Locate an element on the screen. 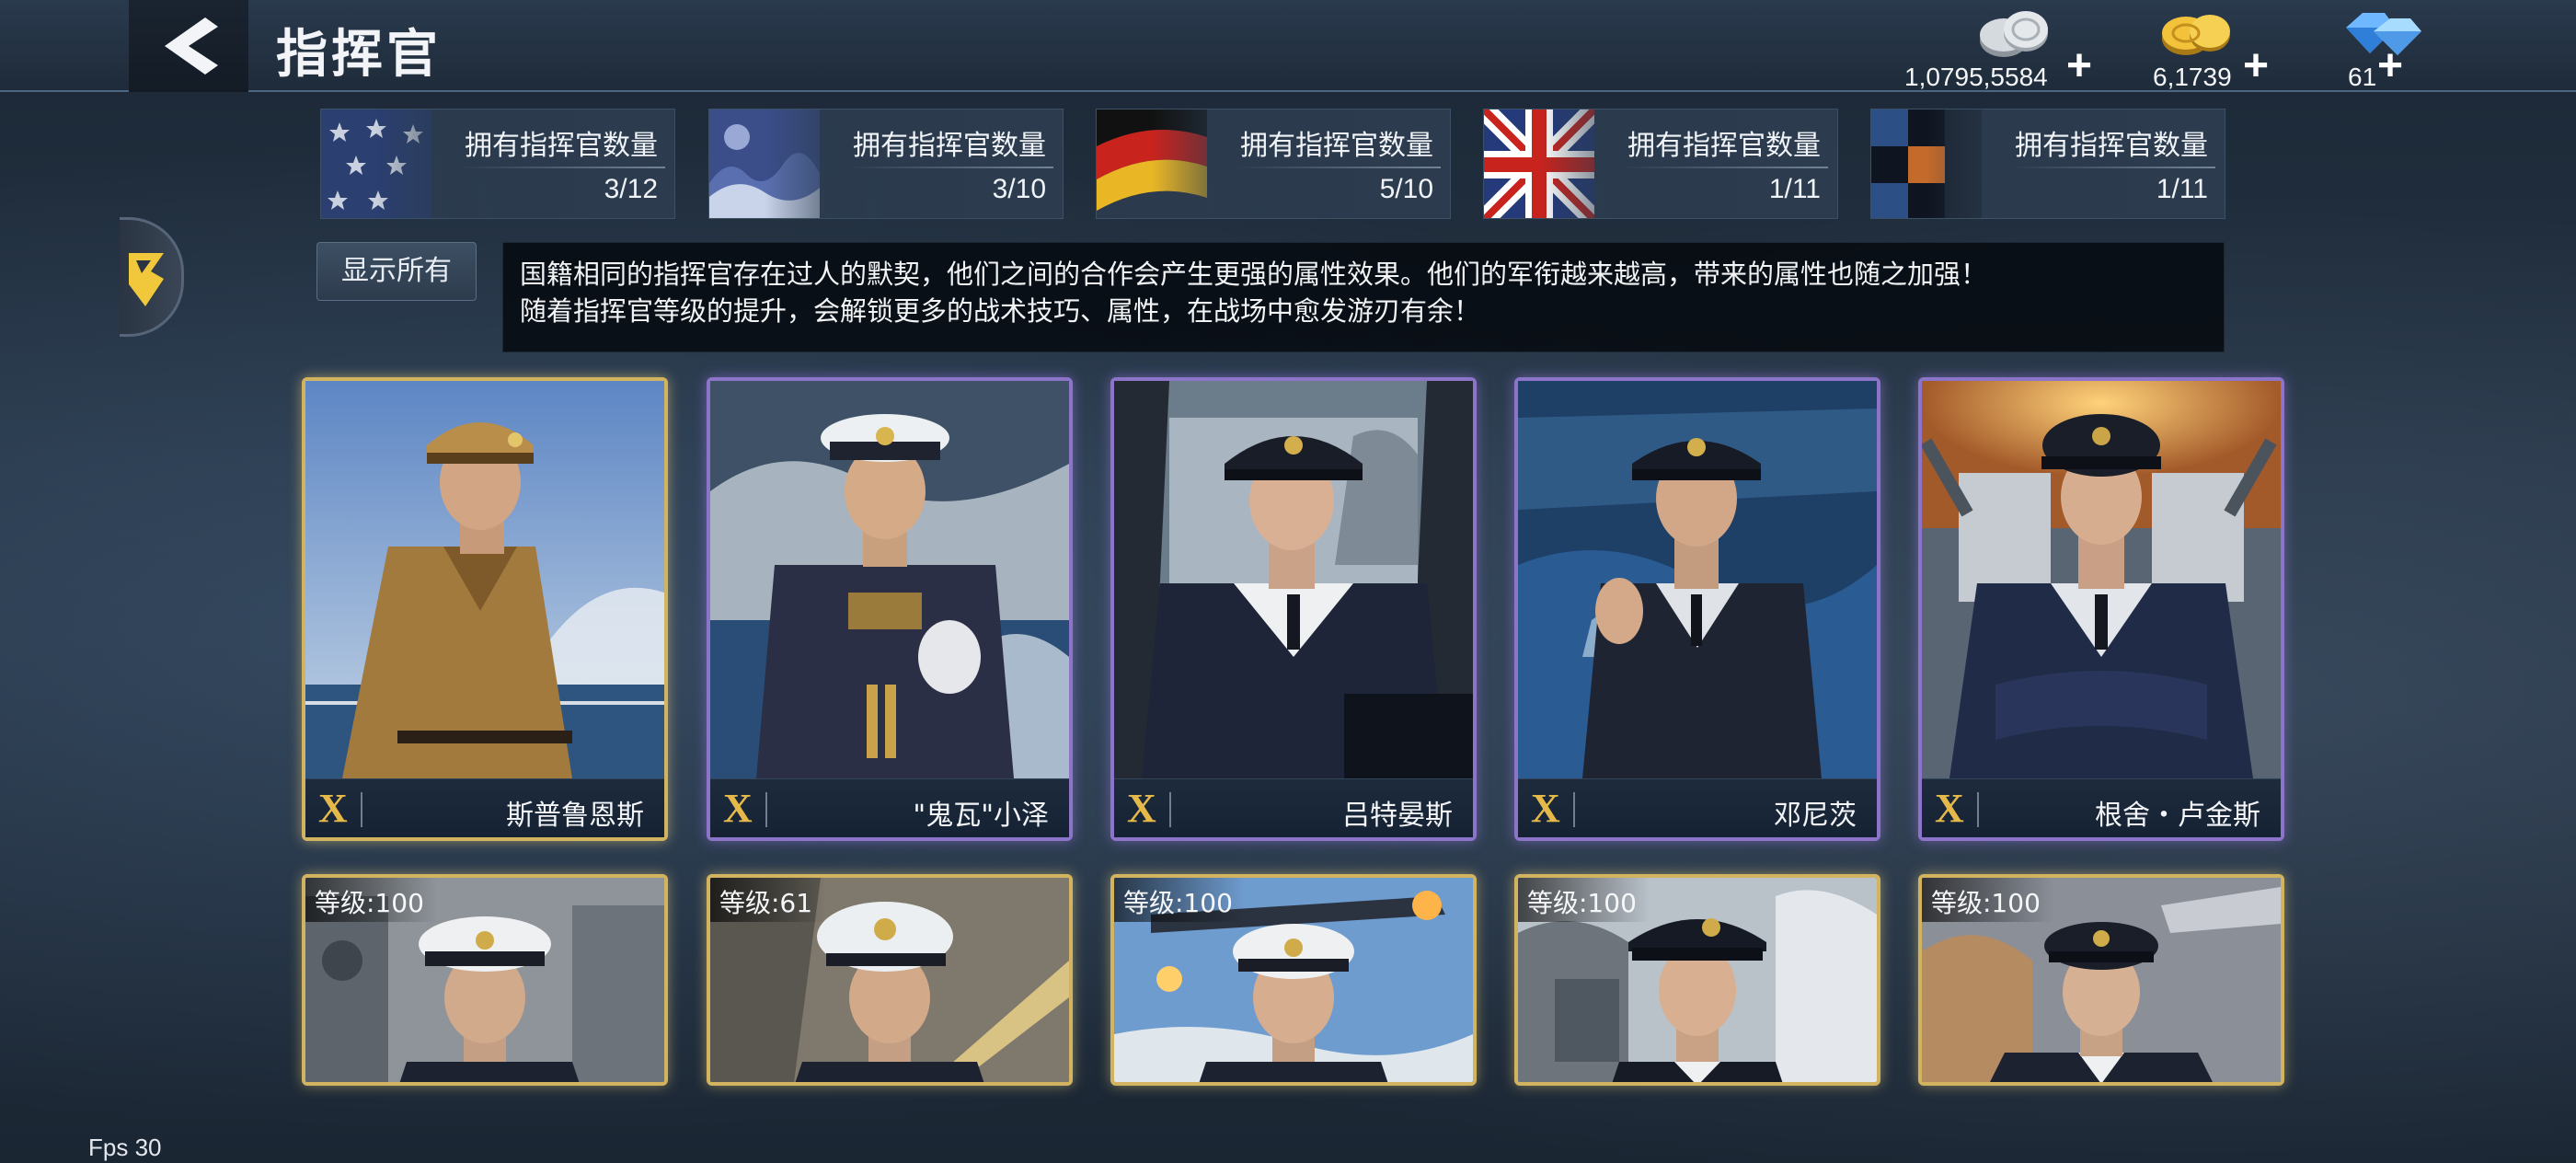  add-diamond-icon: + is located at coordinates (2390, 66).